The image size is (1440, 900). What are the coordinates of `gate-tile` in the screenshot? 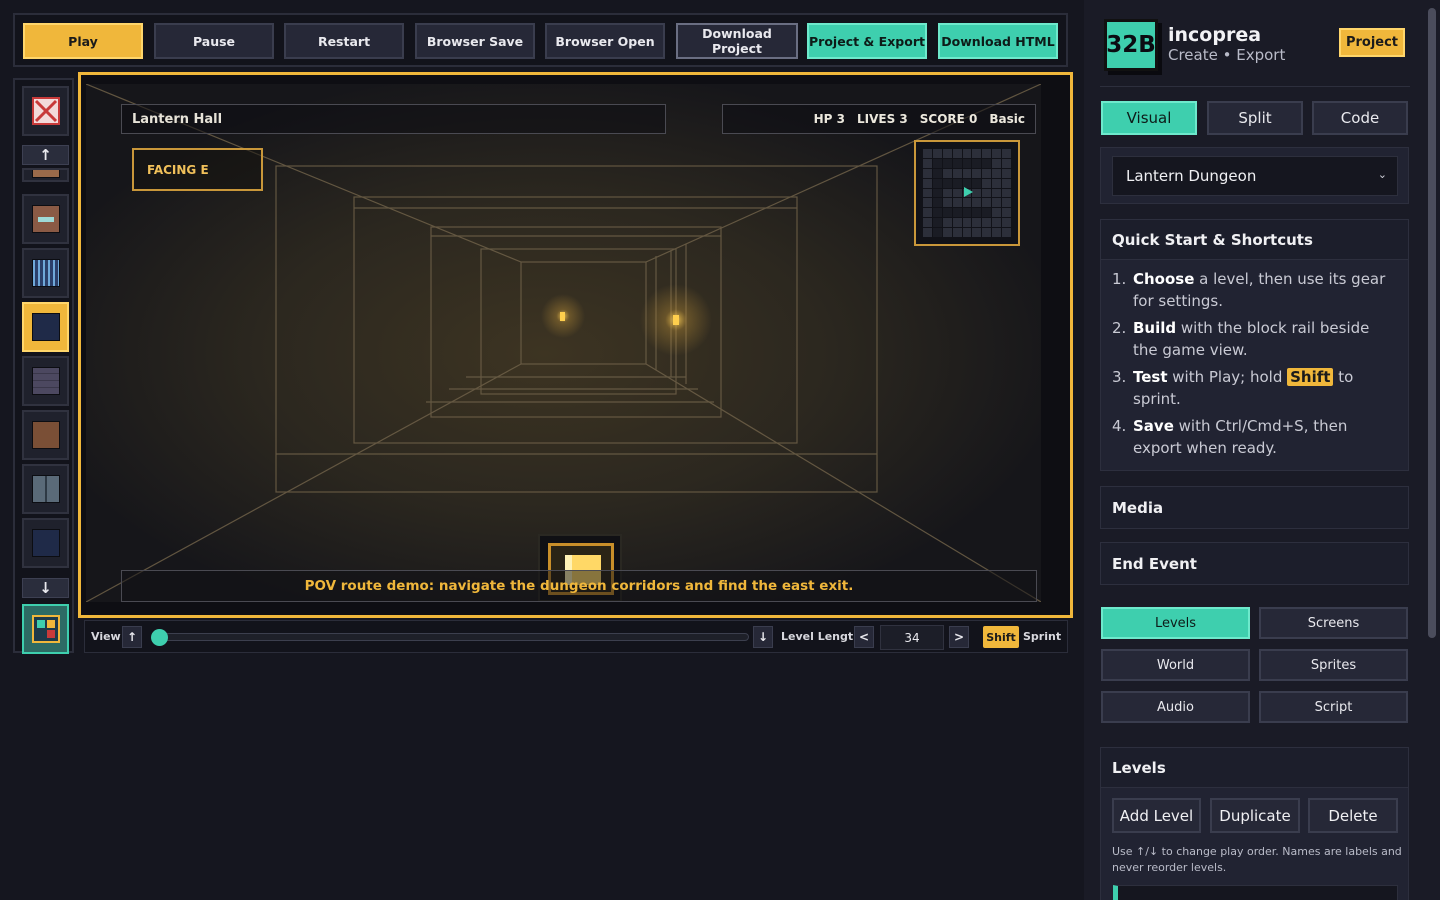 It's located at (45, 273).